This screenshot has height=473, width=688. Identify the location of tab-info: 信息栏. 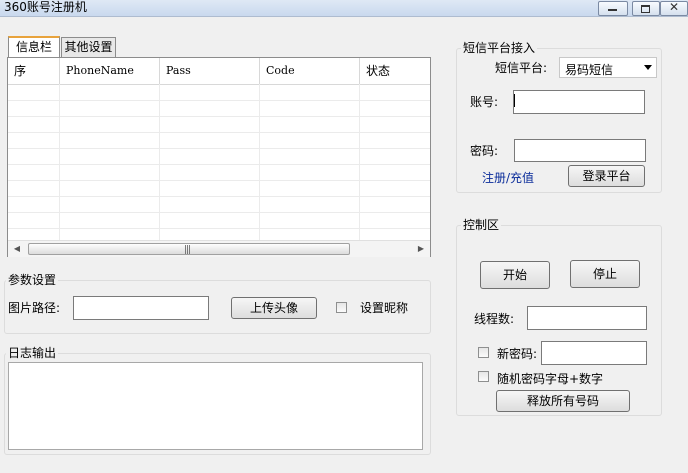
(34, 46).